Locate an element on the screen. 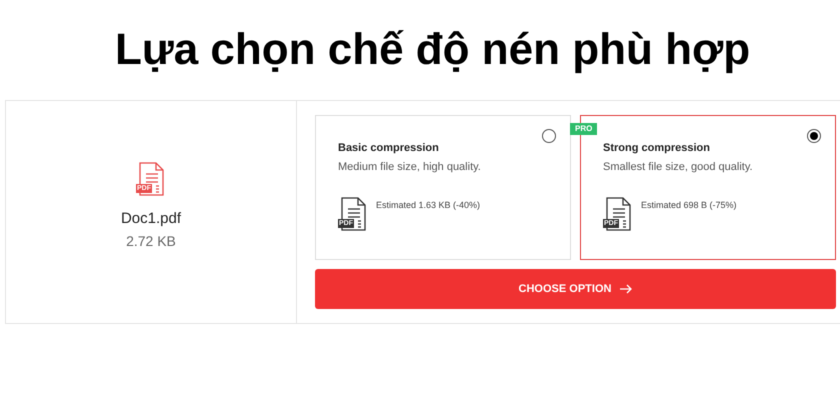  option-title: Basic compression is located at coordinates (389, 148).